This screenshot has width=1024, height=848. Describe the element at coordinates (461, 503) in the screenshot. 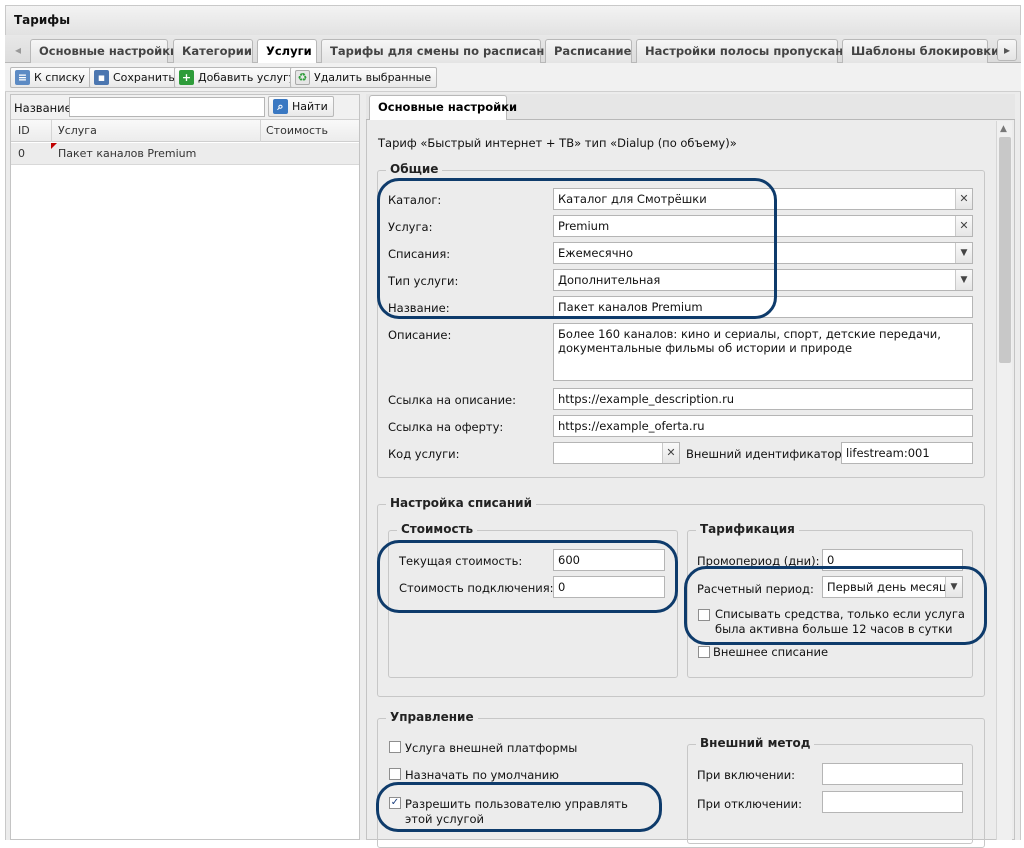

I see `charges-legend: Настройка списаний` at that location.